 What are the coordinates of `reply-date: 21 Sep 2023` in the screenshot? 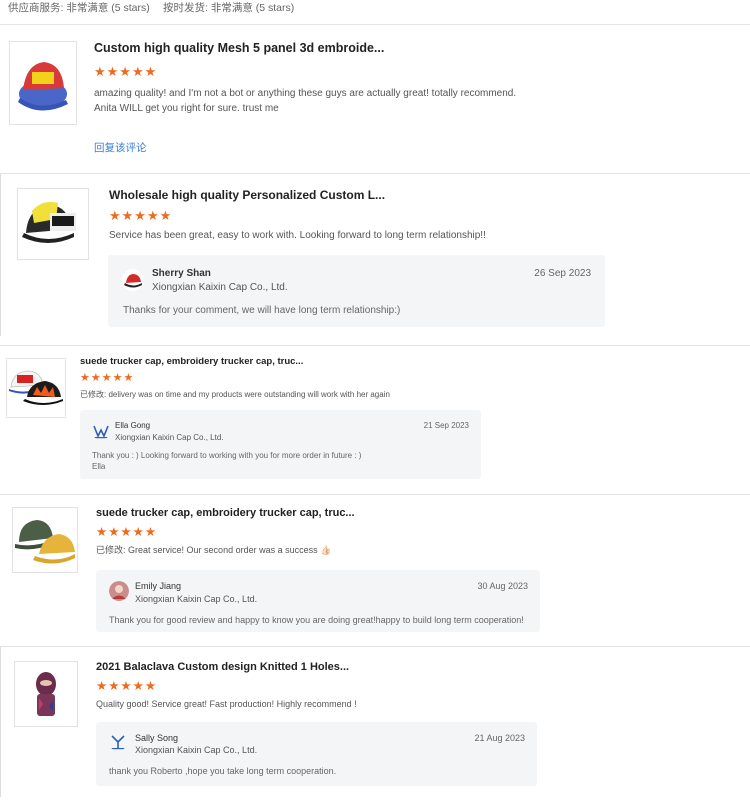 It's located at (446, 425).